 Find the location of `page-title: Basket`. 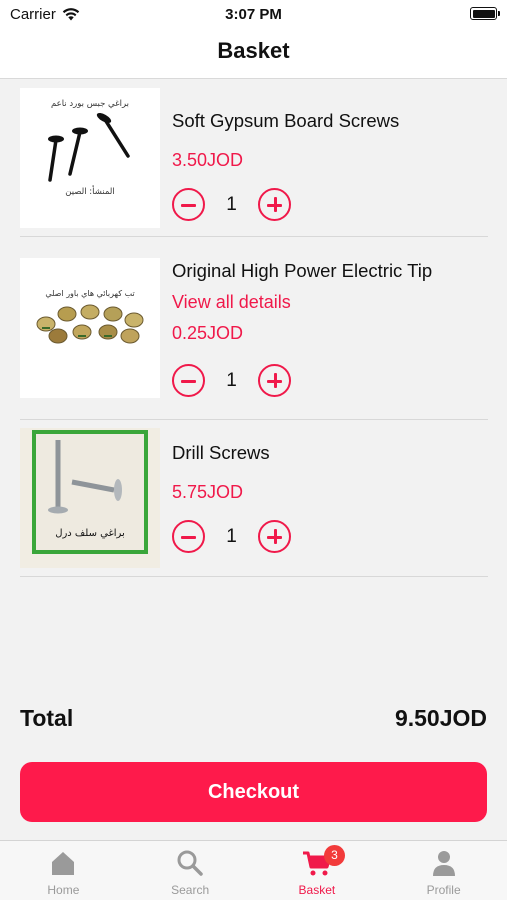

page-title: Basket is located at coordinates (253, 50).